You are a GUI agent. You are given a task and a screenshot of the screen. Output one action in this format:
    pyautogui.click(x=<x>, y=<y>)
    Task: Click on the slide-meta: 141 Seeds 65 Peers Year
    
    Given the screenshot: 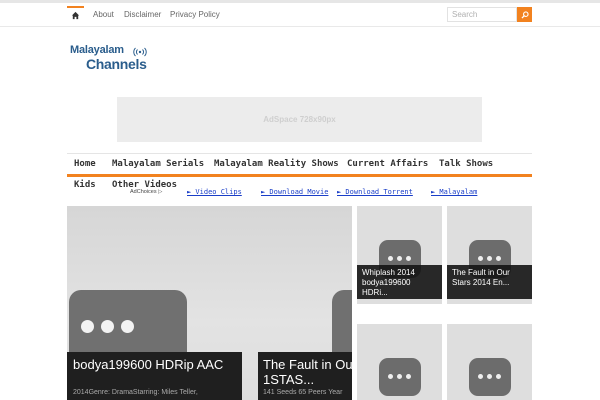 What is the action you would take?
    pyautogui.click(x=303, y=392)
    